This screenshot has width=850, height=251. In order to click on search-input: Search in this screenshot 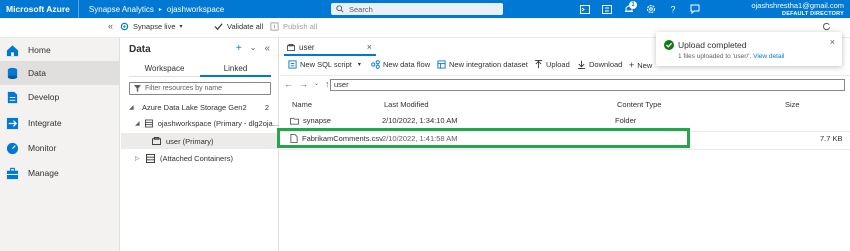, I will do `click(417, 9)`.